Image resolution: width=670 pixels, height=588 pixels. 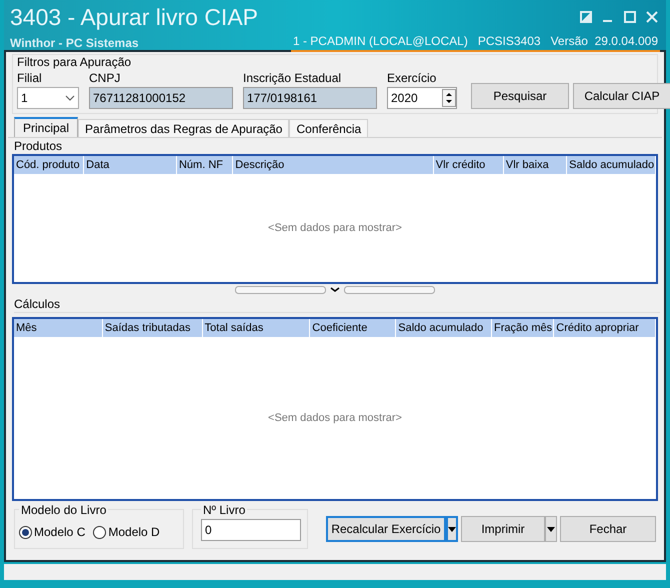 What do you see at coordinates (49, 165) in the screenshot?
I see `column-header: Cód. produto` at bounding box center [49, 165].